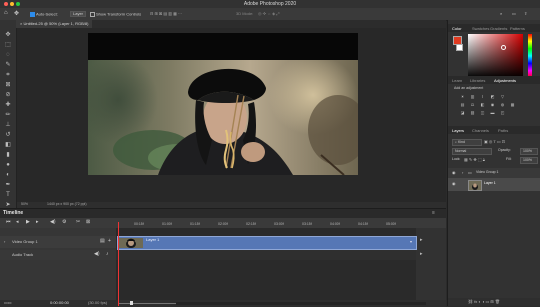 This screenshot has width=540, height=307. Describe the element at coordinates (525, 14) in the screenshot. I see `share-icon: ⇪` at that location.